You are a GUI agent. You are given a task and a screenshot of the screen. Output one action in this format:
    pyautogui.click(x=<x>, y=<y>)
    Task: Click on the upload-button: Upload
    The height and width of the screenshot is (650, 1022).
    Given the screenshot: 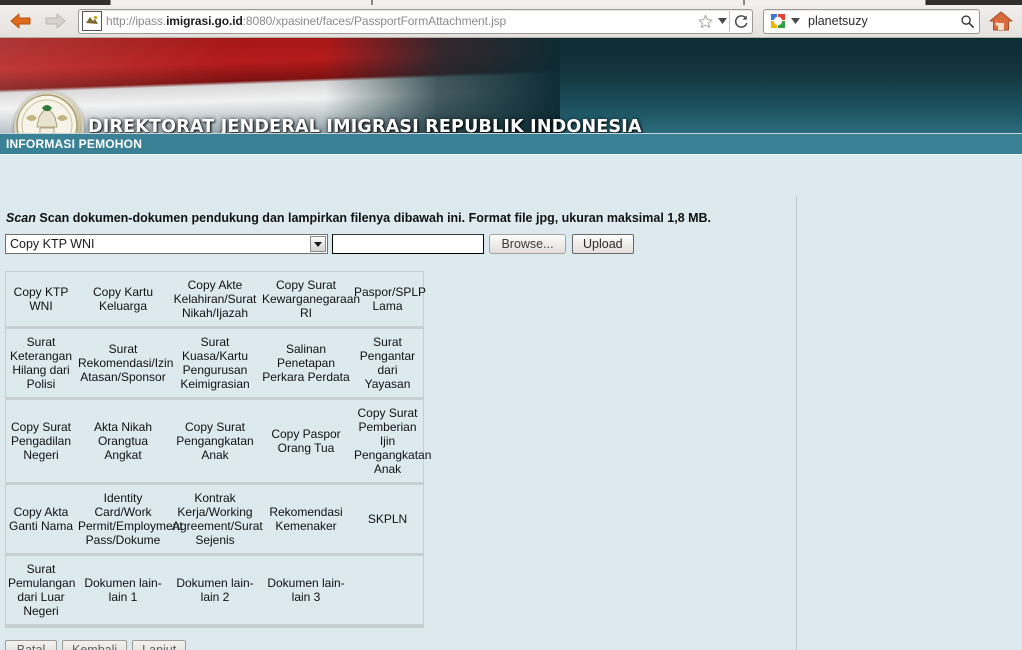 What is the action you would take?
    pyautogui.click(x=603, y=244)
    